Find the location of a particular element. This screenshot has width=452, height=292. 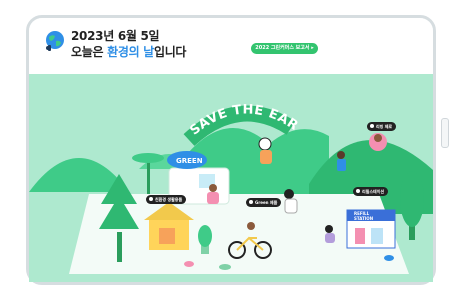

map-pin-zero-living: 리빙 제로 is located at coordinates (382, 126).